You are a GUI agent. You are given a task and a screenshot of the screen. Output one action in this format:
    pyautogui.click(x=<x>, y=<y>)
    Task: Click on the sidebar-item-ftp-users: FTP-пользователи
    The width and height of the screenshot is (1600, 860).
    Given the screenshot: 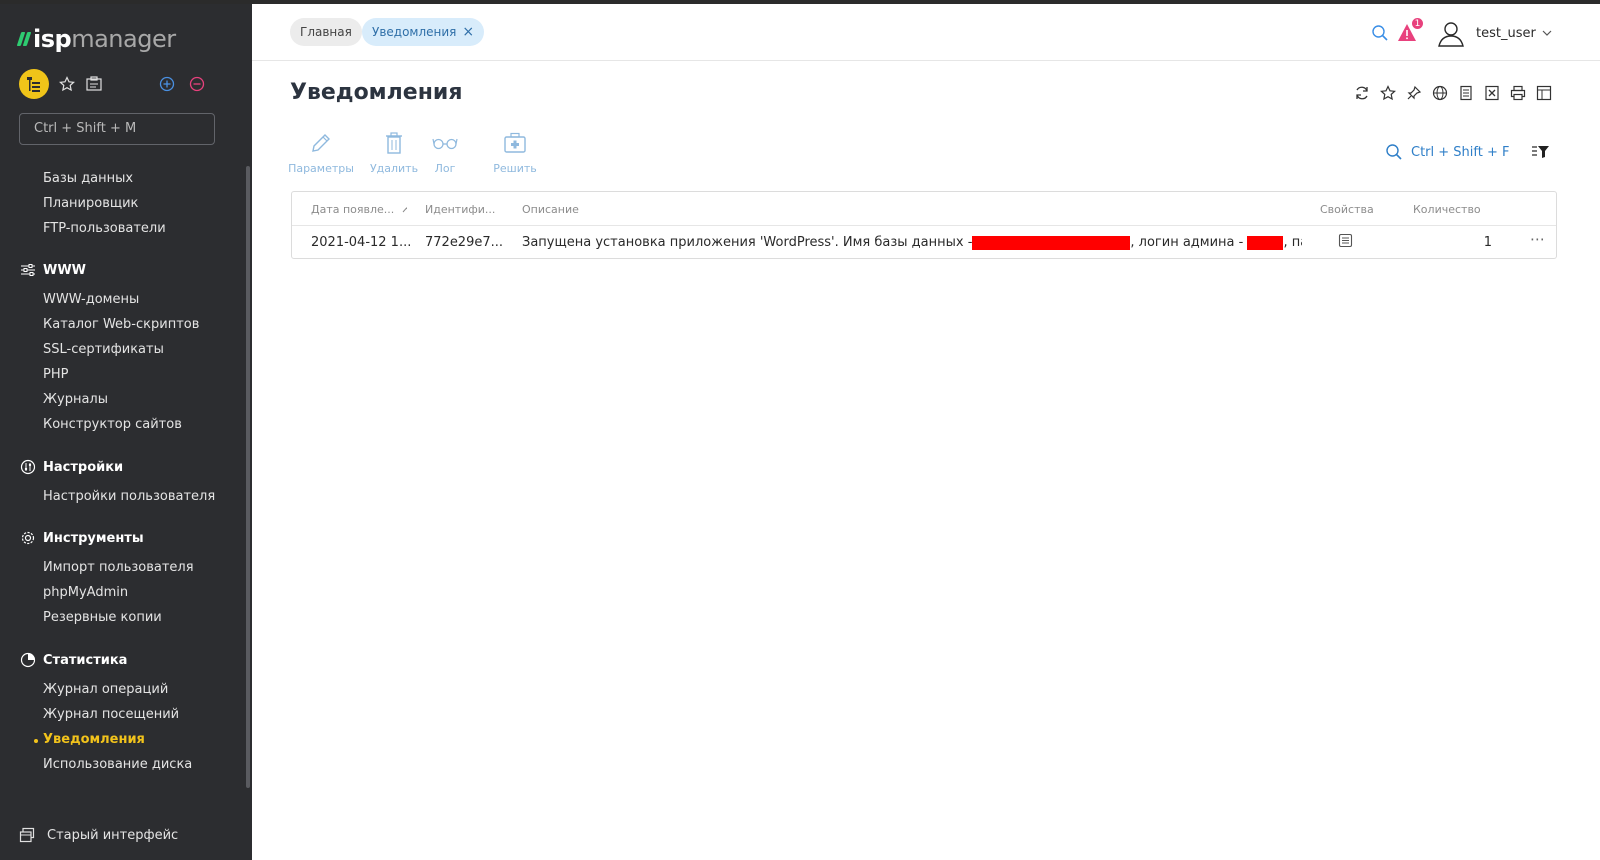 What is the action you would take?
    pyautogui.click(x=104, y=228)
    